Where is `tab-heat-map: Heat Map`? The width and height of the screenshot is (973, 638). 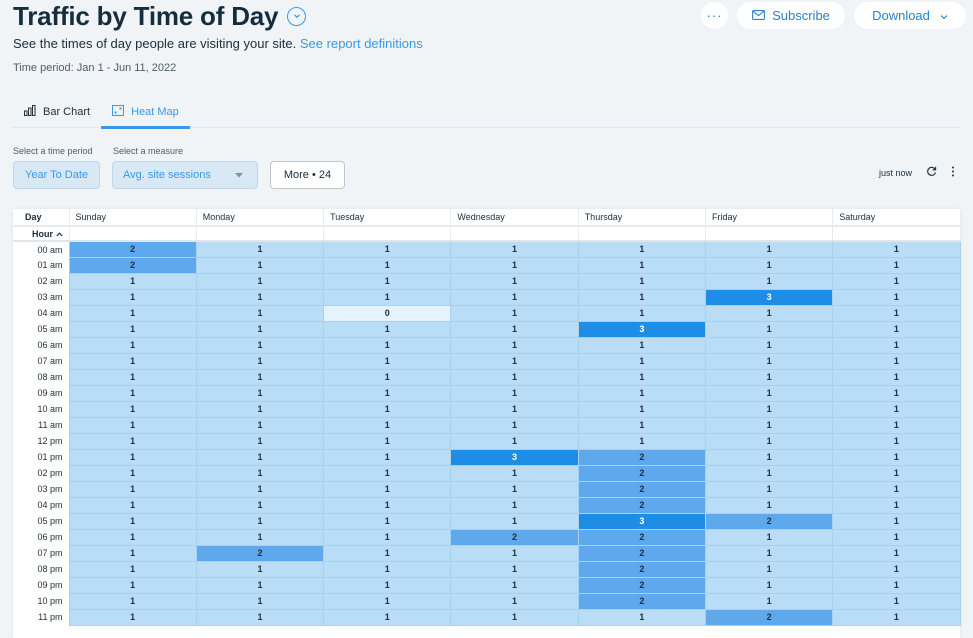 tab-heat-map: Heat Map is located at coordinates (145, 113).